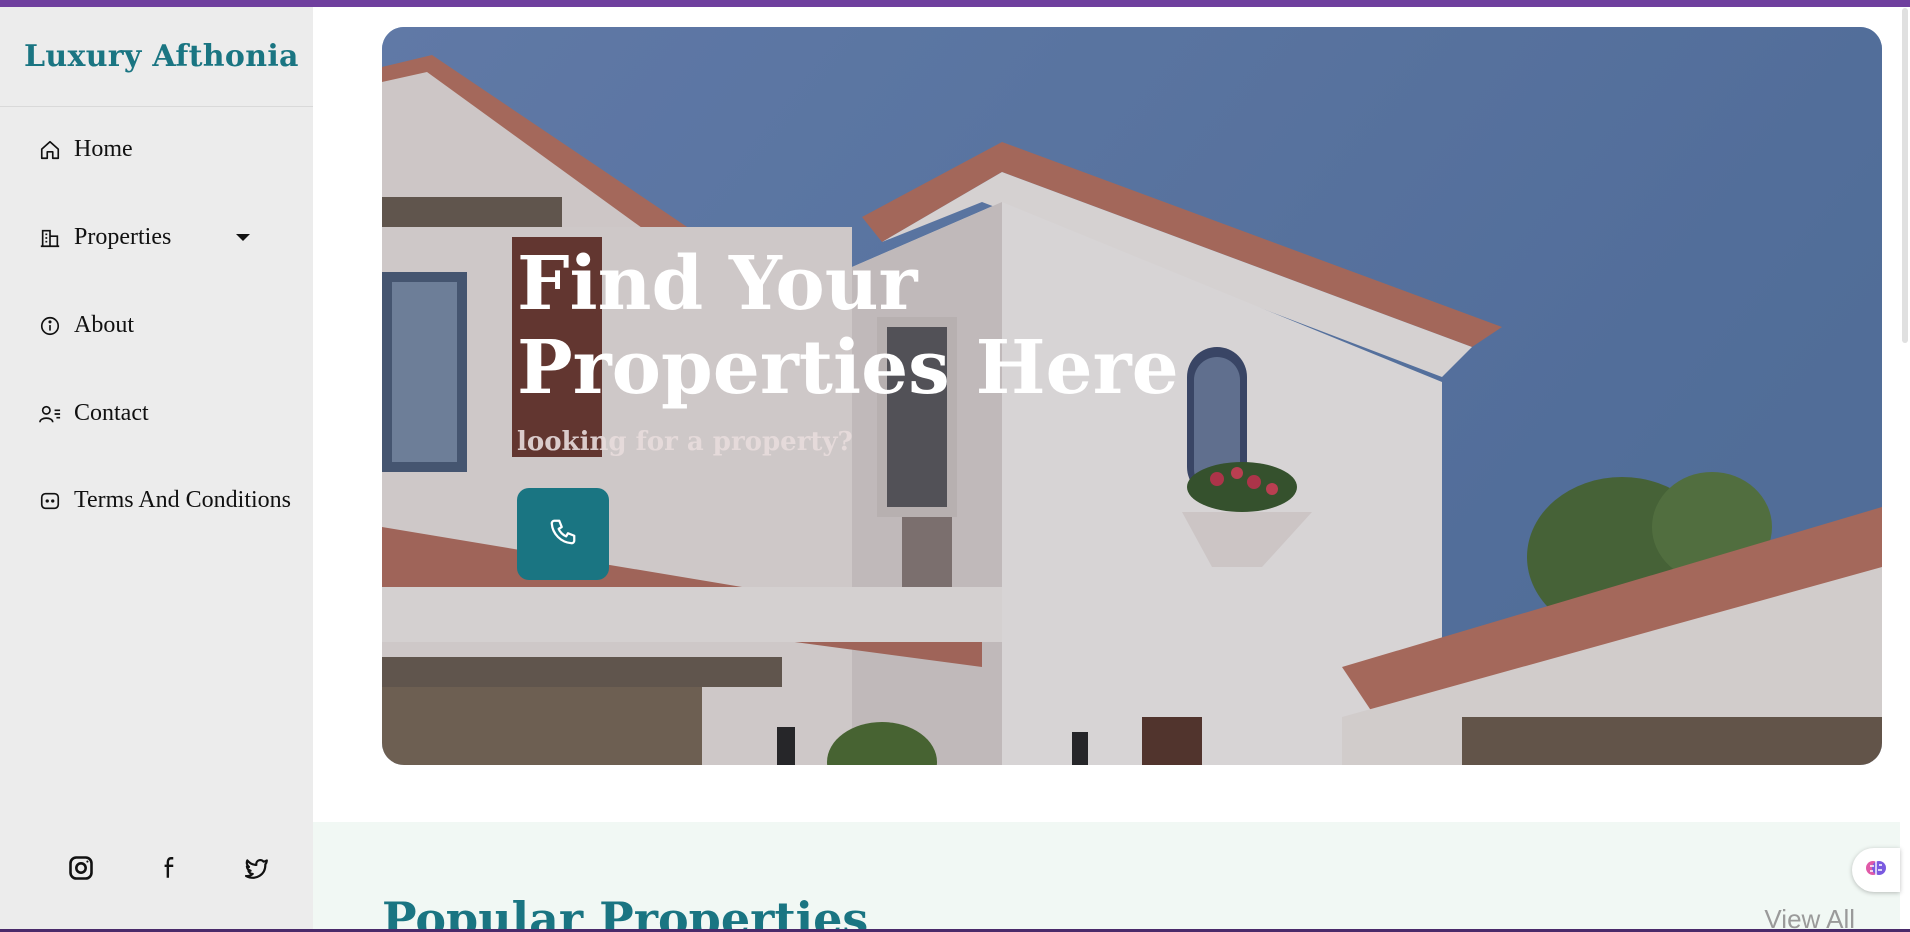 The width and height of the screenshot is (1910, 932). What do you see at coordinates (50, 501) in the screenshot?
I see `chat-icon` at bounding box center [50, 501].